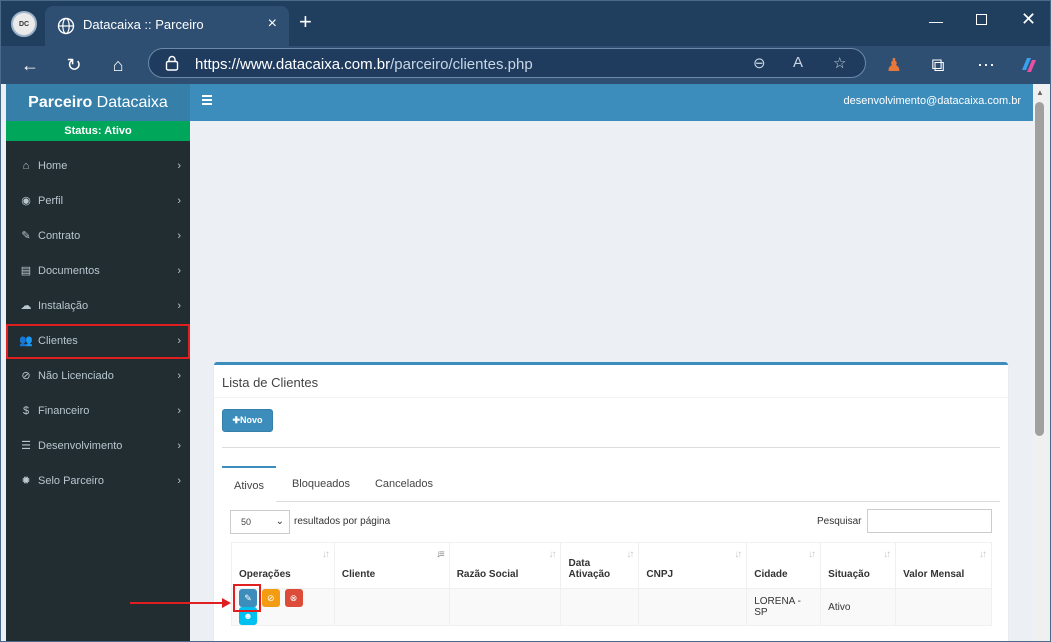 This screenshot has height=642, width=1051. Describe the element at coordinates (932, 101) in the screenshot. I see `user-email: desenvolvimento@datacaixa.com.br` at that location.